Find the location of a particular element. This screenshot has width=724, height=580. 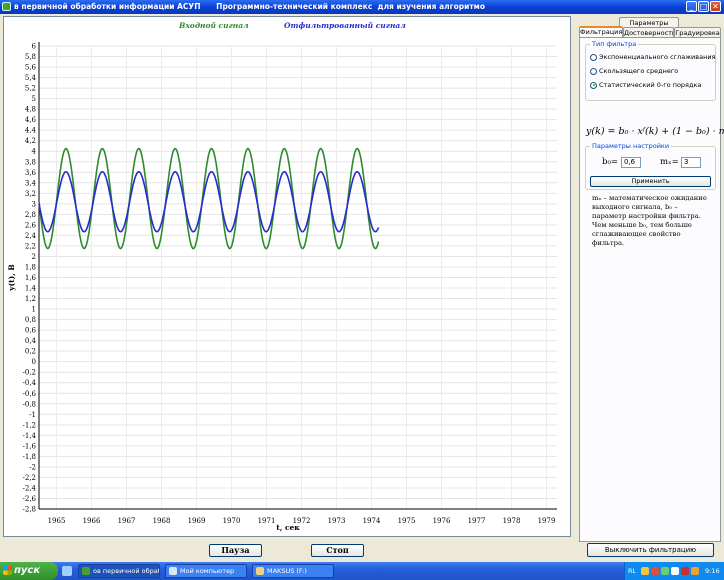

y-tick-label: -2,4 is located at coordinates (30, 488).